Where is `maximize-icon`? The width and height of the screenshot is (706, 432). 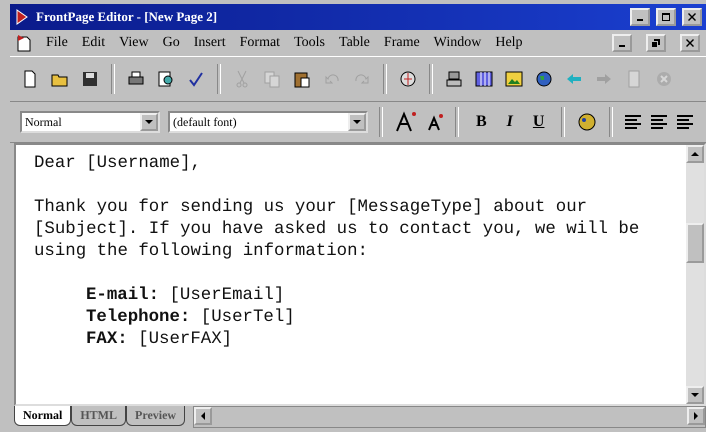
maximize-icon is located at coordinates (666, 17).